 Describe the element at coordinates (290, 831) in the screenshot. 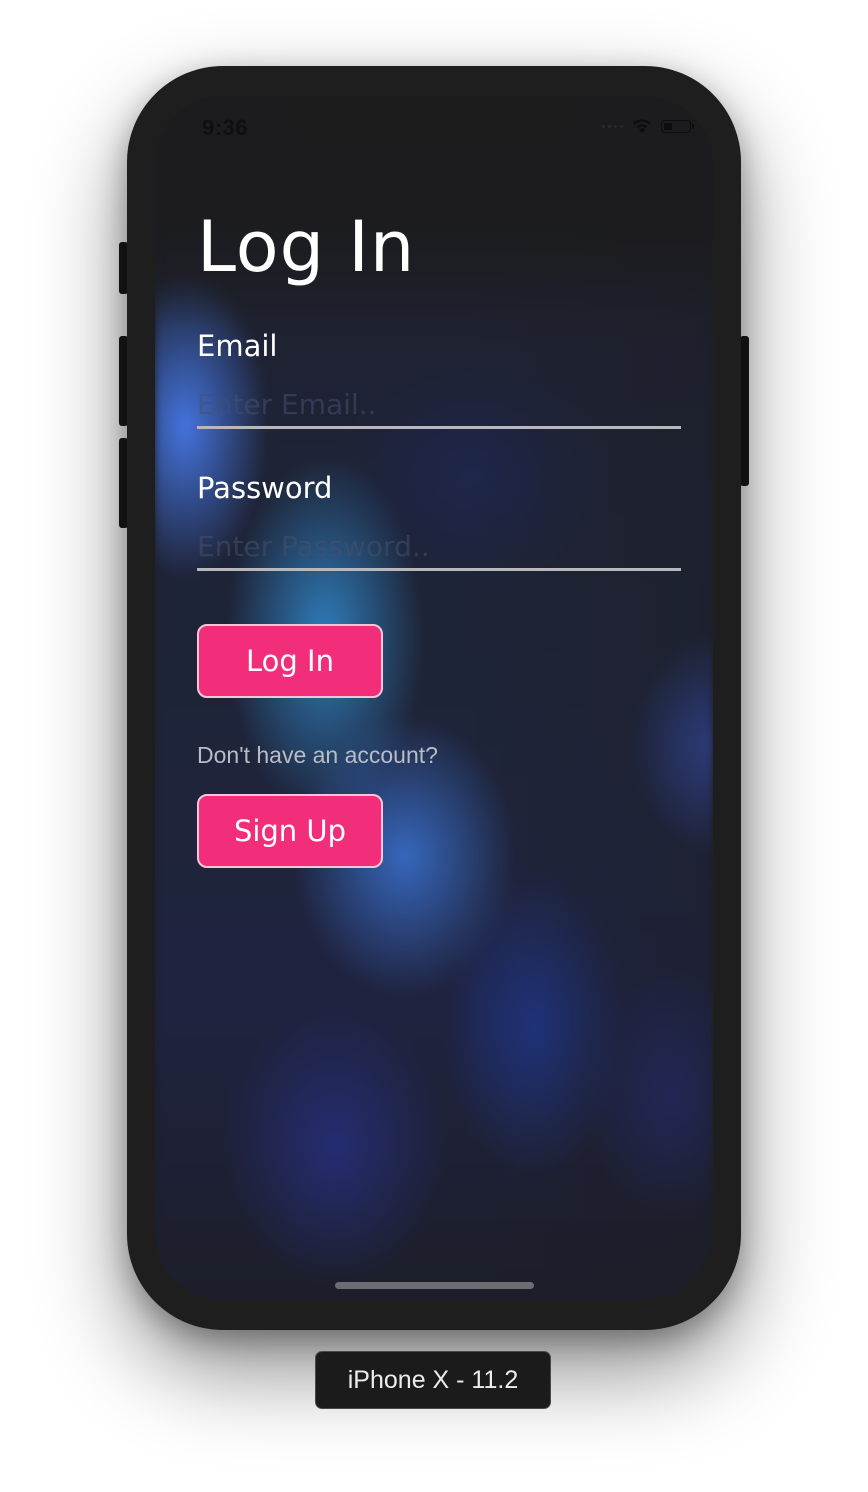

I see `signup-button: Sign Up` at that location.